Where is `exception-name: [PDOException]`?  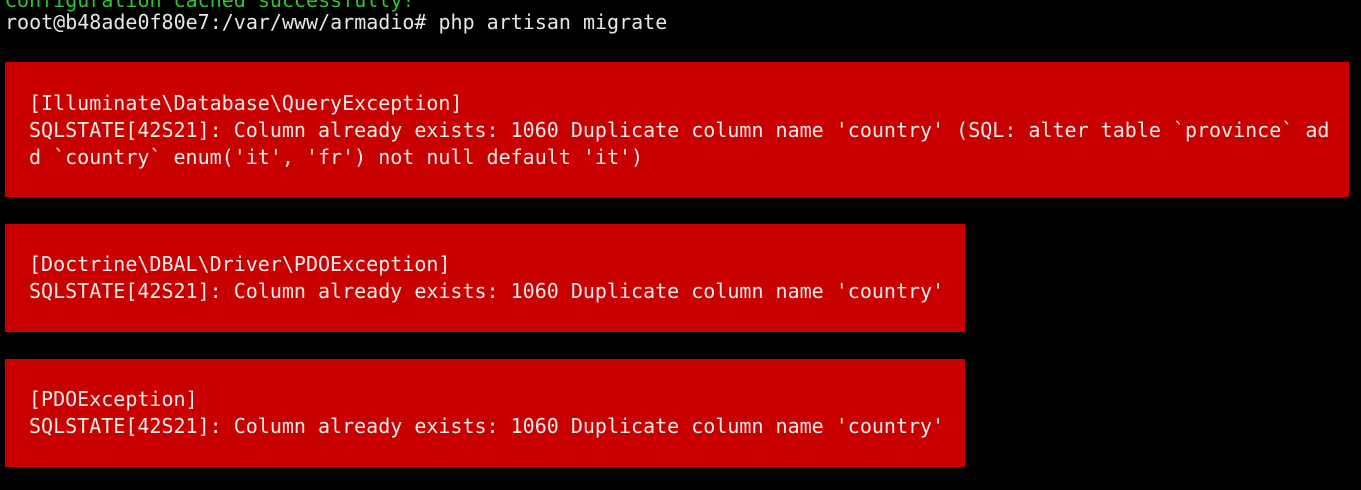
exception-name: [PDOException] is located at coordinates (113, 399).